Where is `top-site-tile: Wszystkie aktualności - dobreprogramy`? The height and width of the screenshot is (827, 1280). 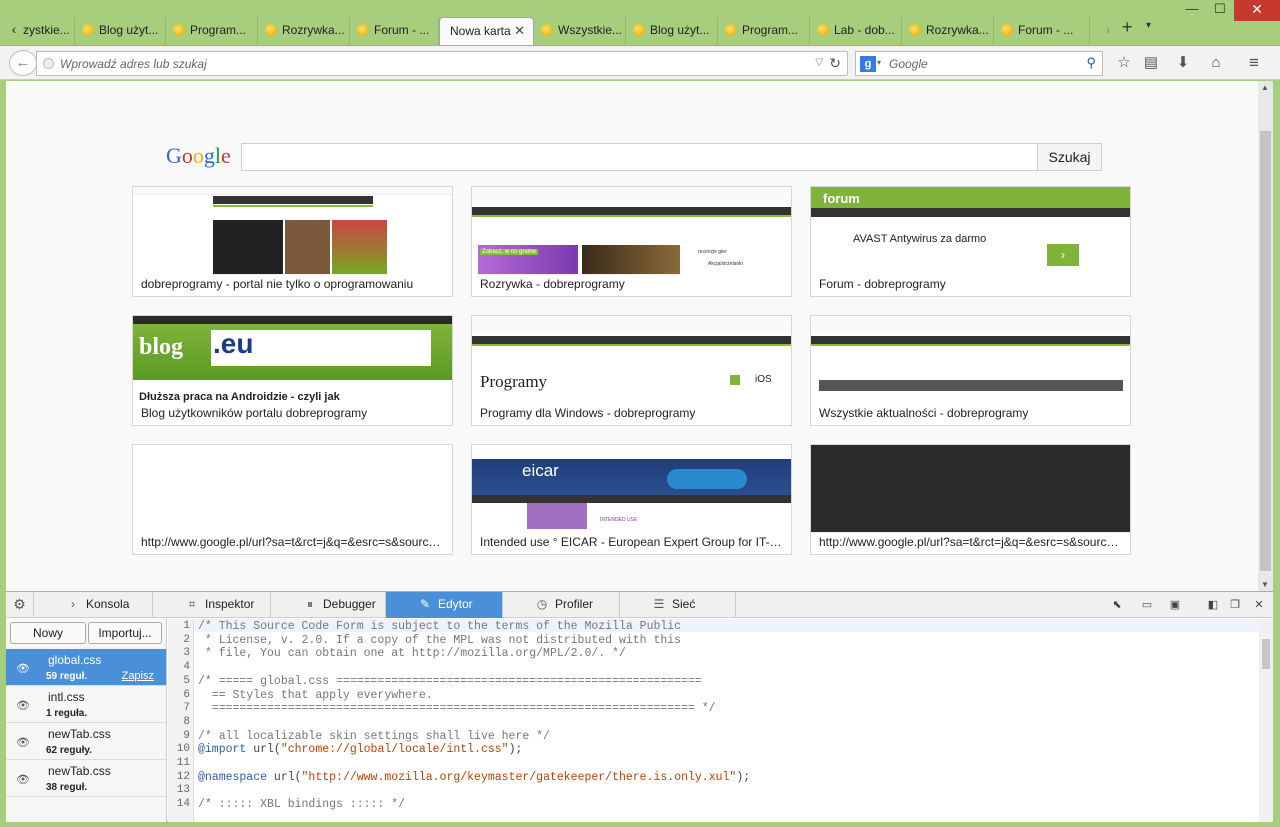 top-site-tile: Wszystkie aktualności - dobreprogramy is located at coordinates (970, 370).